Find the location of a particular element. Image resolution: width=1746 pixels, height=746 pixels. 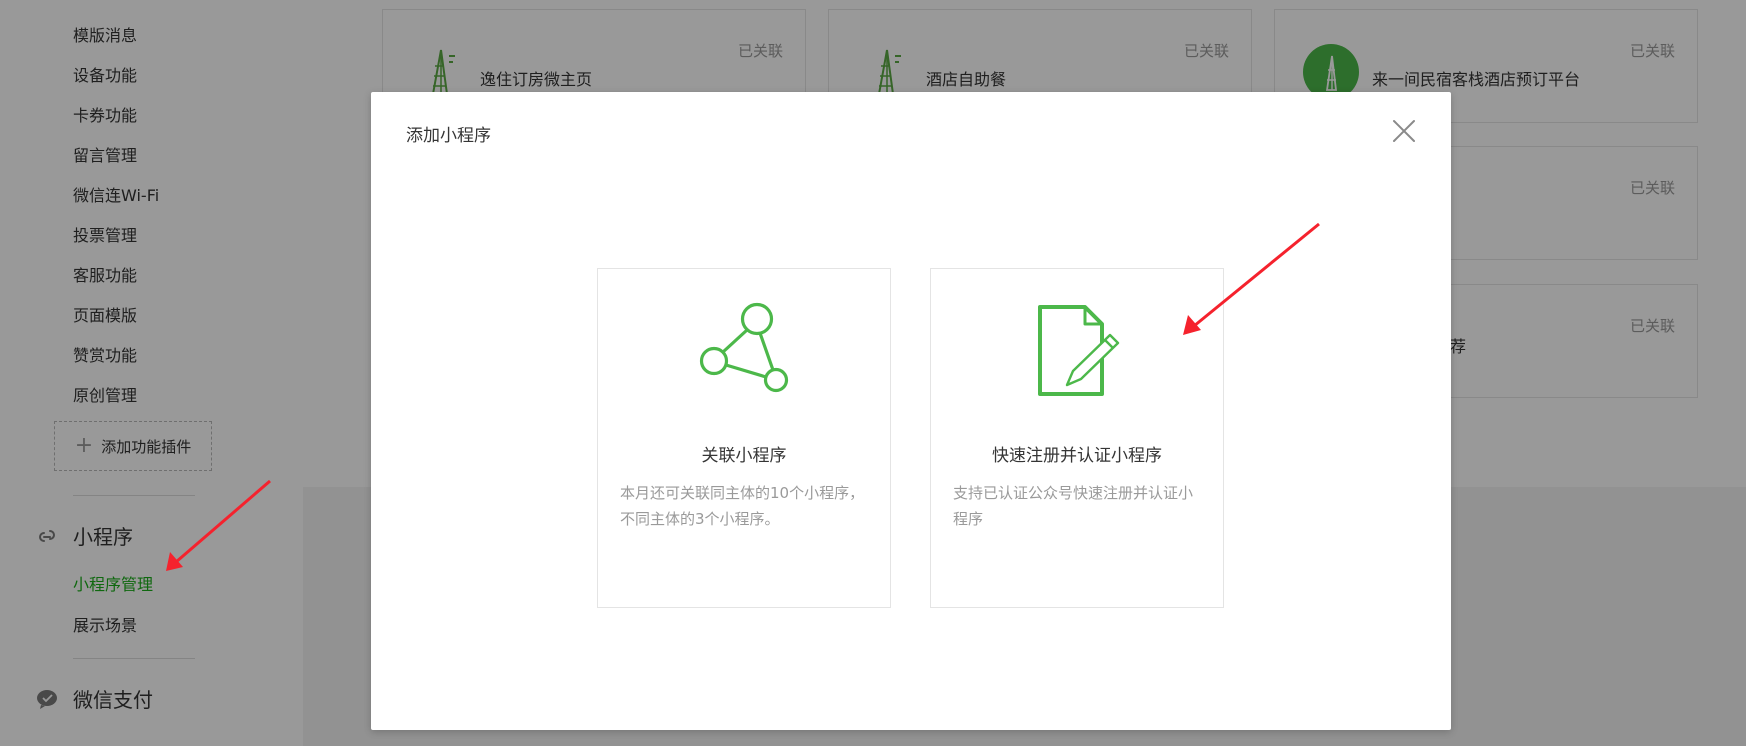

document-edit-icon is located at coordinates (1079, 350).